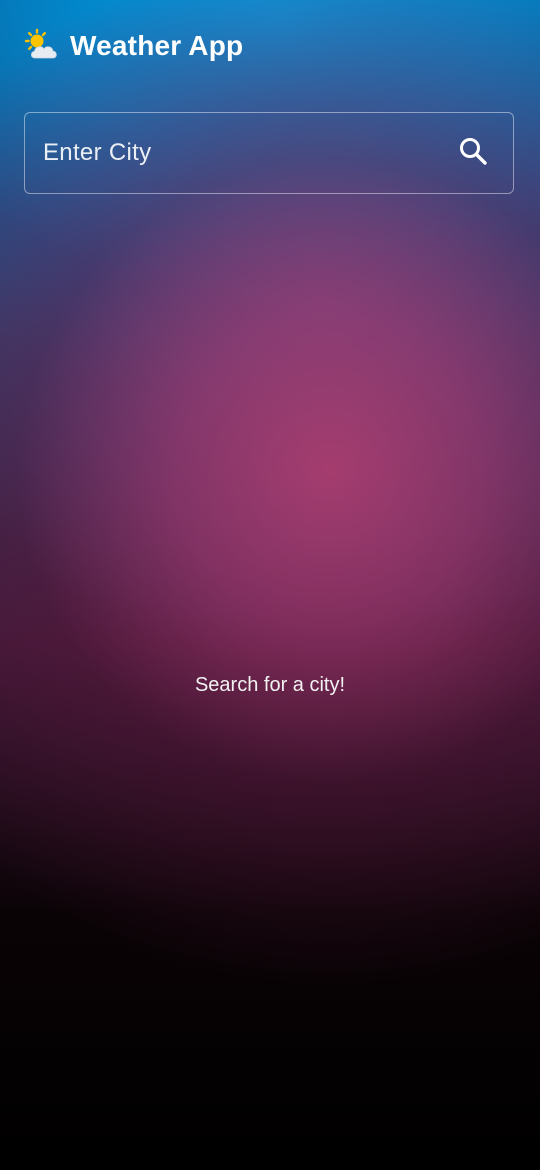  What do you see at coordinates (42, 46) in the screenshot?
I see `sun-behind-cloud-icon` at bounding box center [42, 46].